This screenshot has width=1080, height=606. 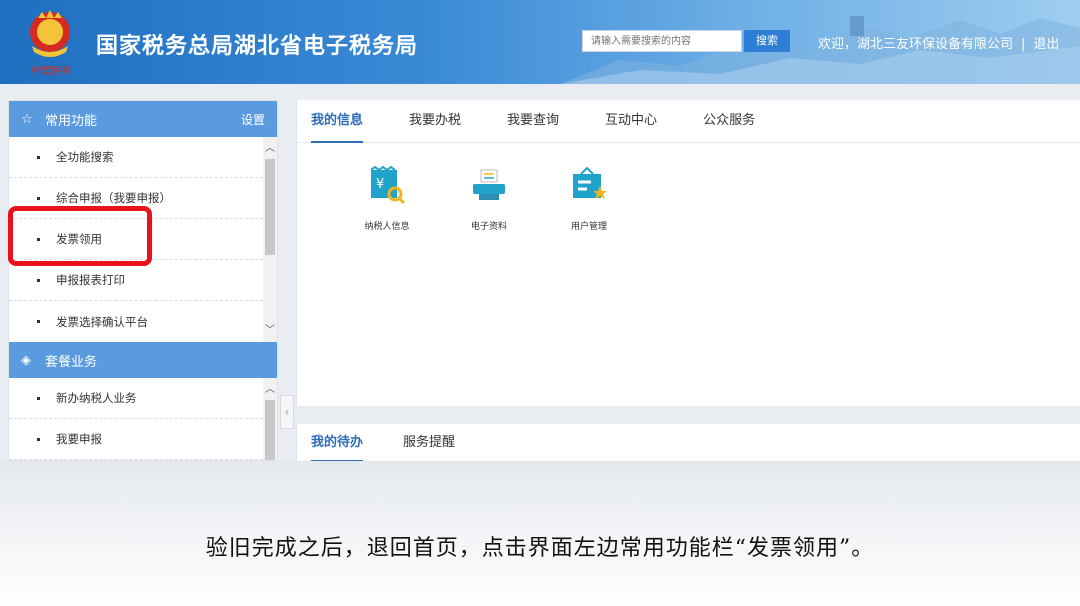 I want to click on logo-script-text: 中国税务, so click(x=50, y=71).